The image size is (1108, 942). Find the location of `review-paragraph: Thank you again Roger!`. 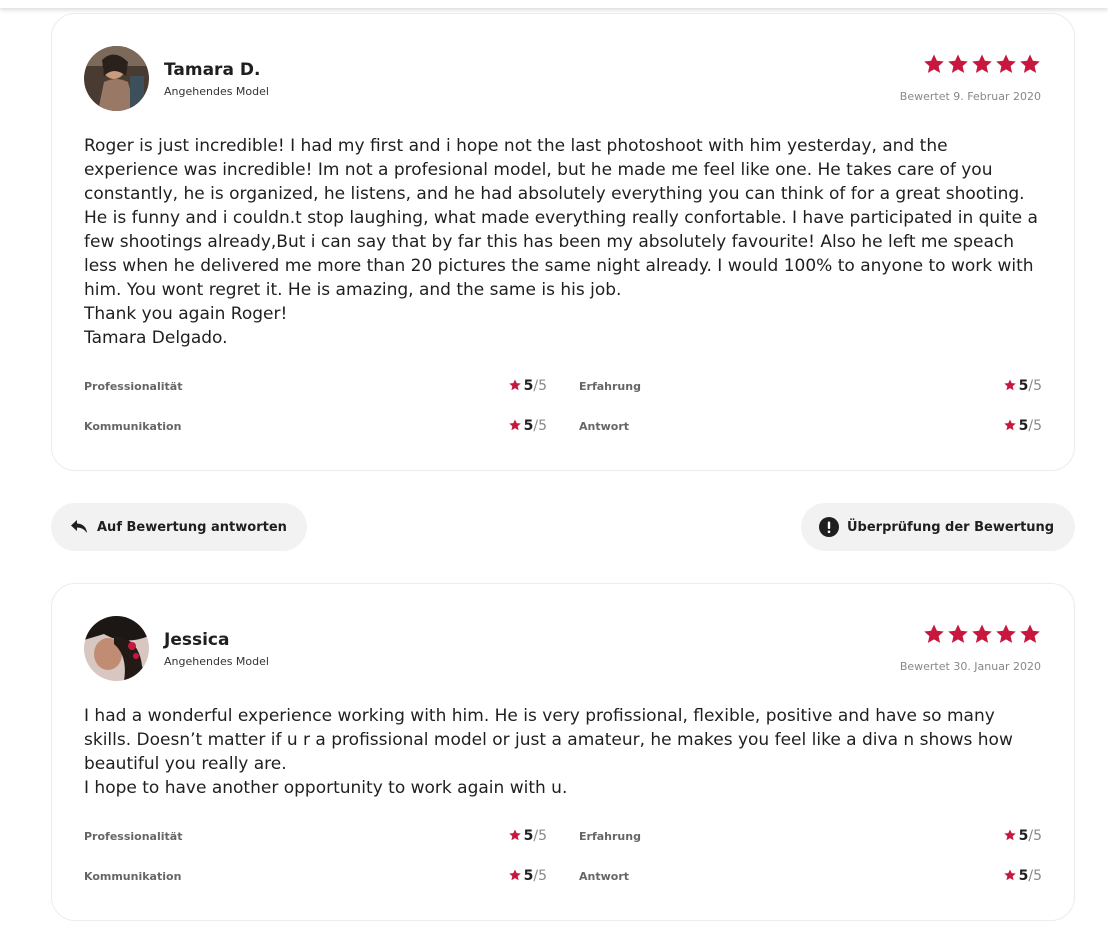

review-paragraph: Thank you again Roger! is located at coordinates (186, 314).